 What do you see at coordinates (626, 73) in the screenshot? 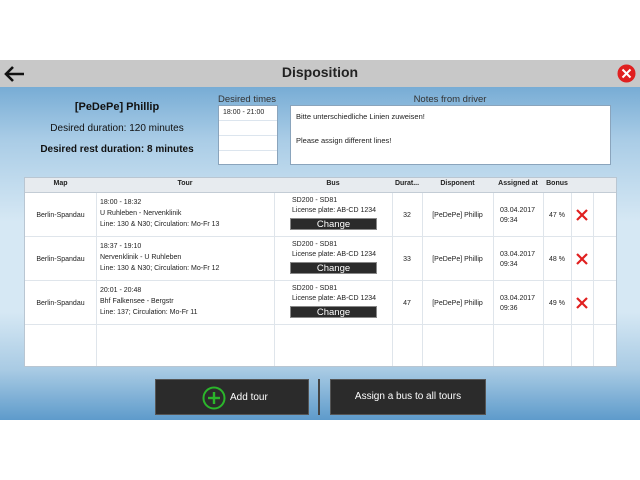
I see `close-icon` at bounding box center [626, 73].